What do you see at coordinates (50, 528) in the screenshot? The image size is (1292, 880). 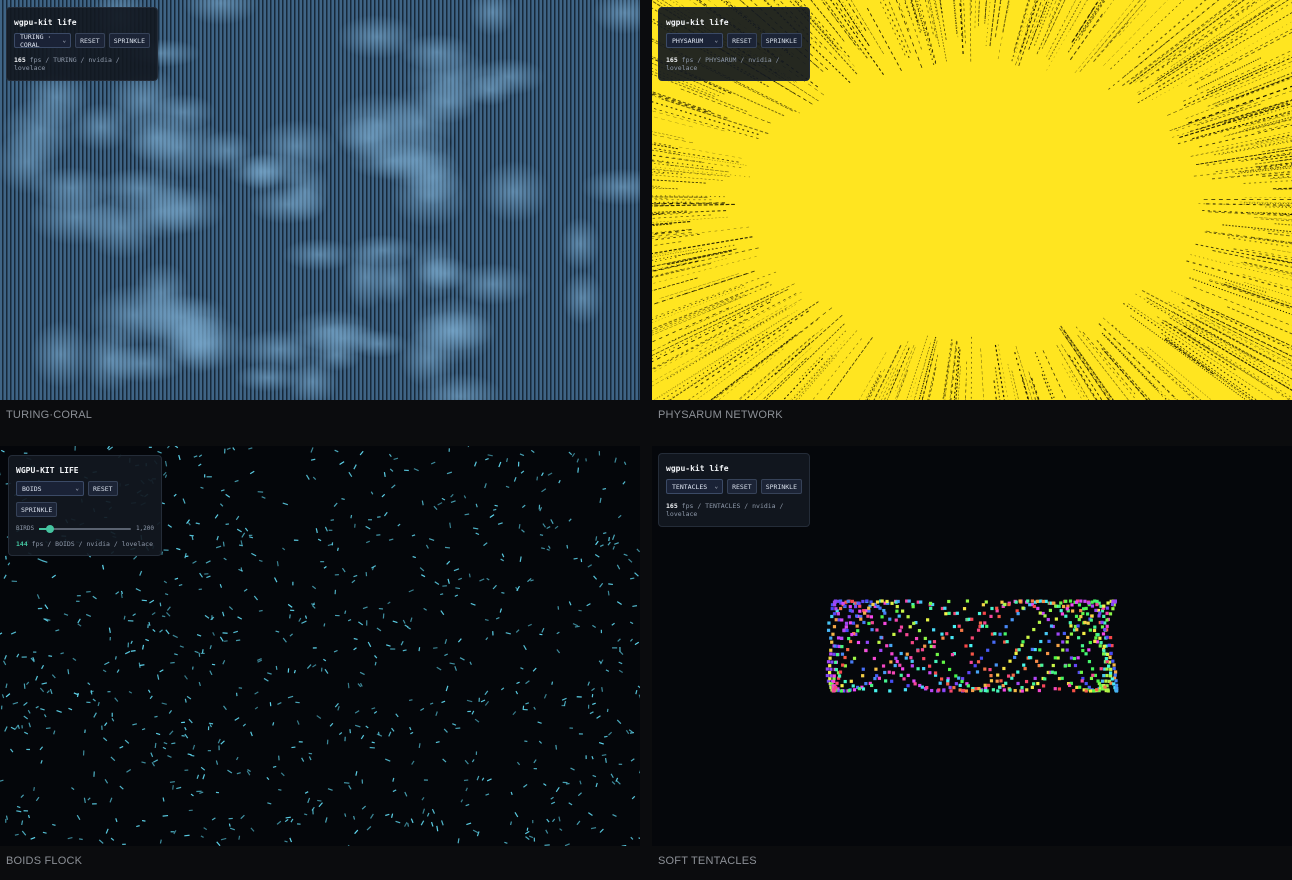 I see `slider-knob` at bounding box center [50, 528].